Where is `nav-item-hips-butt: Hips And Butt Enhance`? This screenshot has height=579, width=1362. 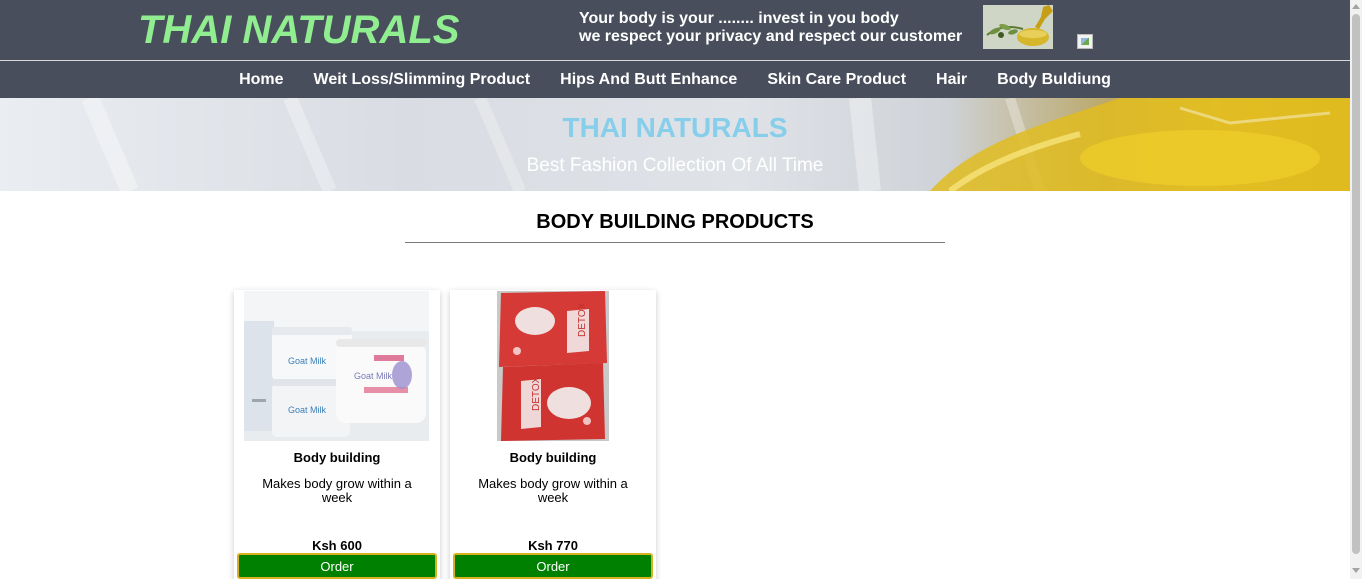
nav-item-hips-butt: Hips And Butt Enhance is located at coordinates (648, 80).